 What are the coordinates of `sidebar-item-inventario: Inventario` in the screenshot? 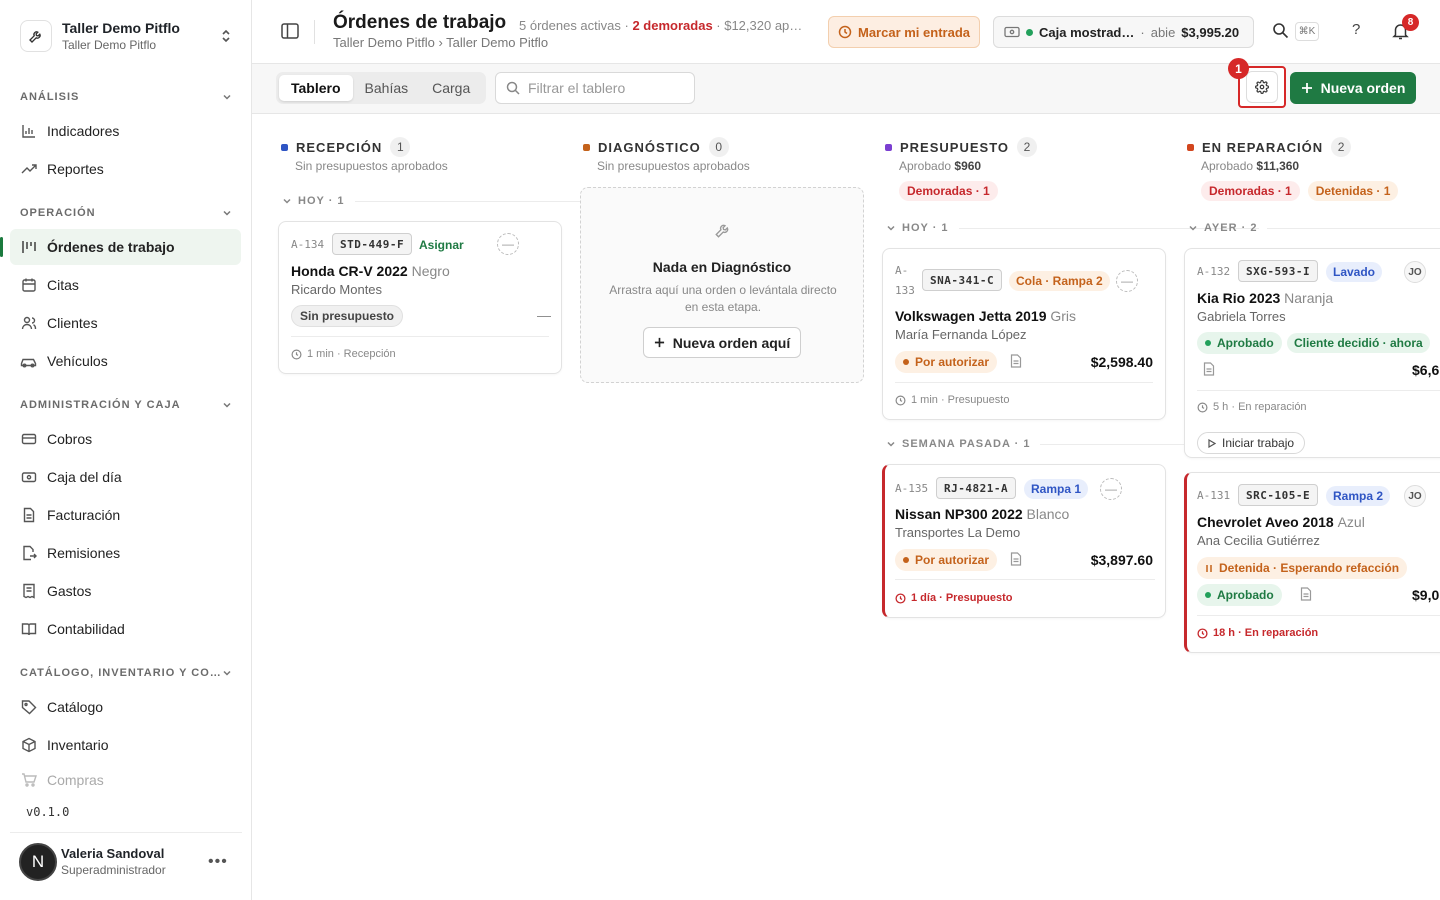 It's located at (125, 745).